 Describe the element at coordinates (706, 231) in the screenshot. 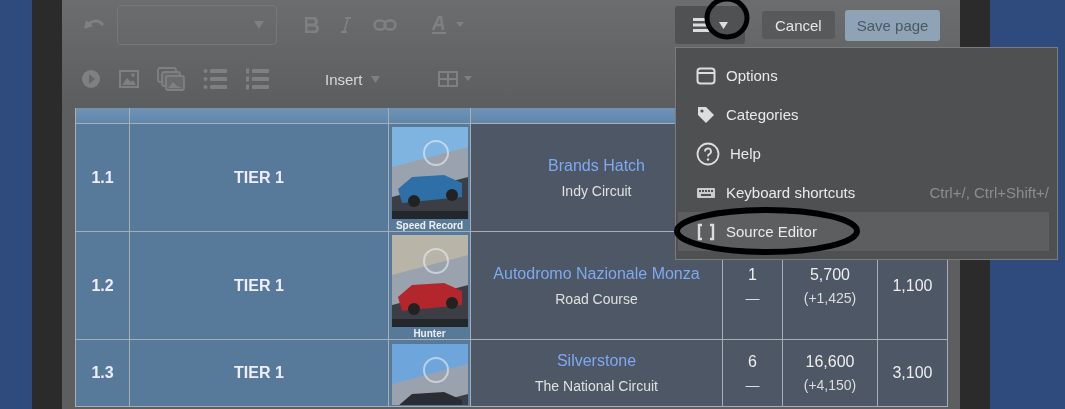

I see `brackets-icon` at that location.